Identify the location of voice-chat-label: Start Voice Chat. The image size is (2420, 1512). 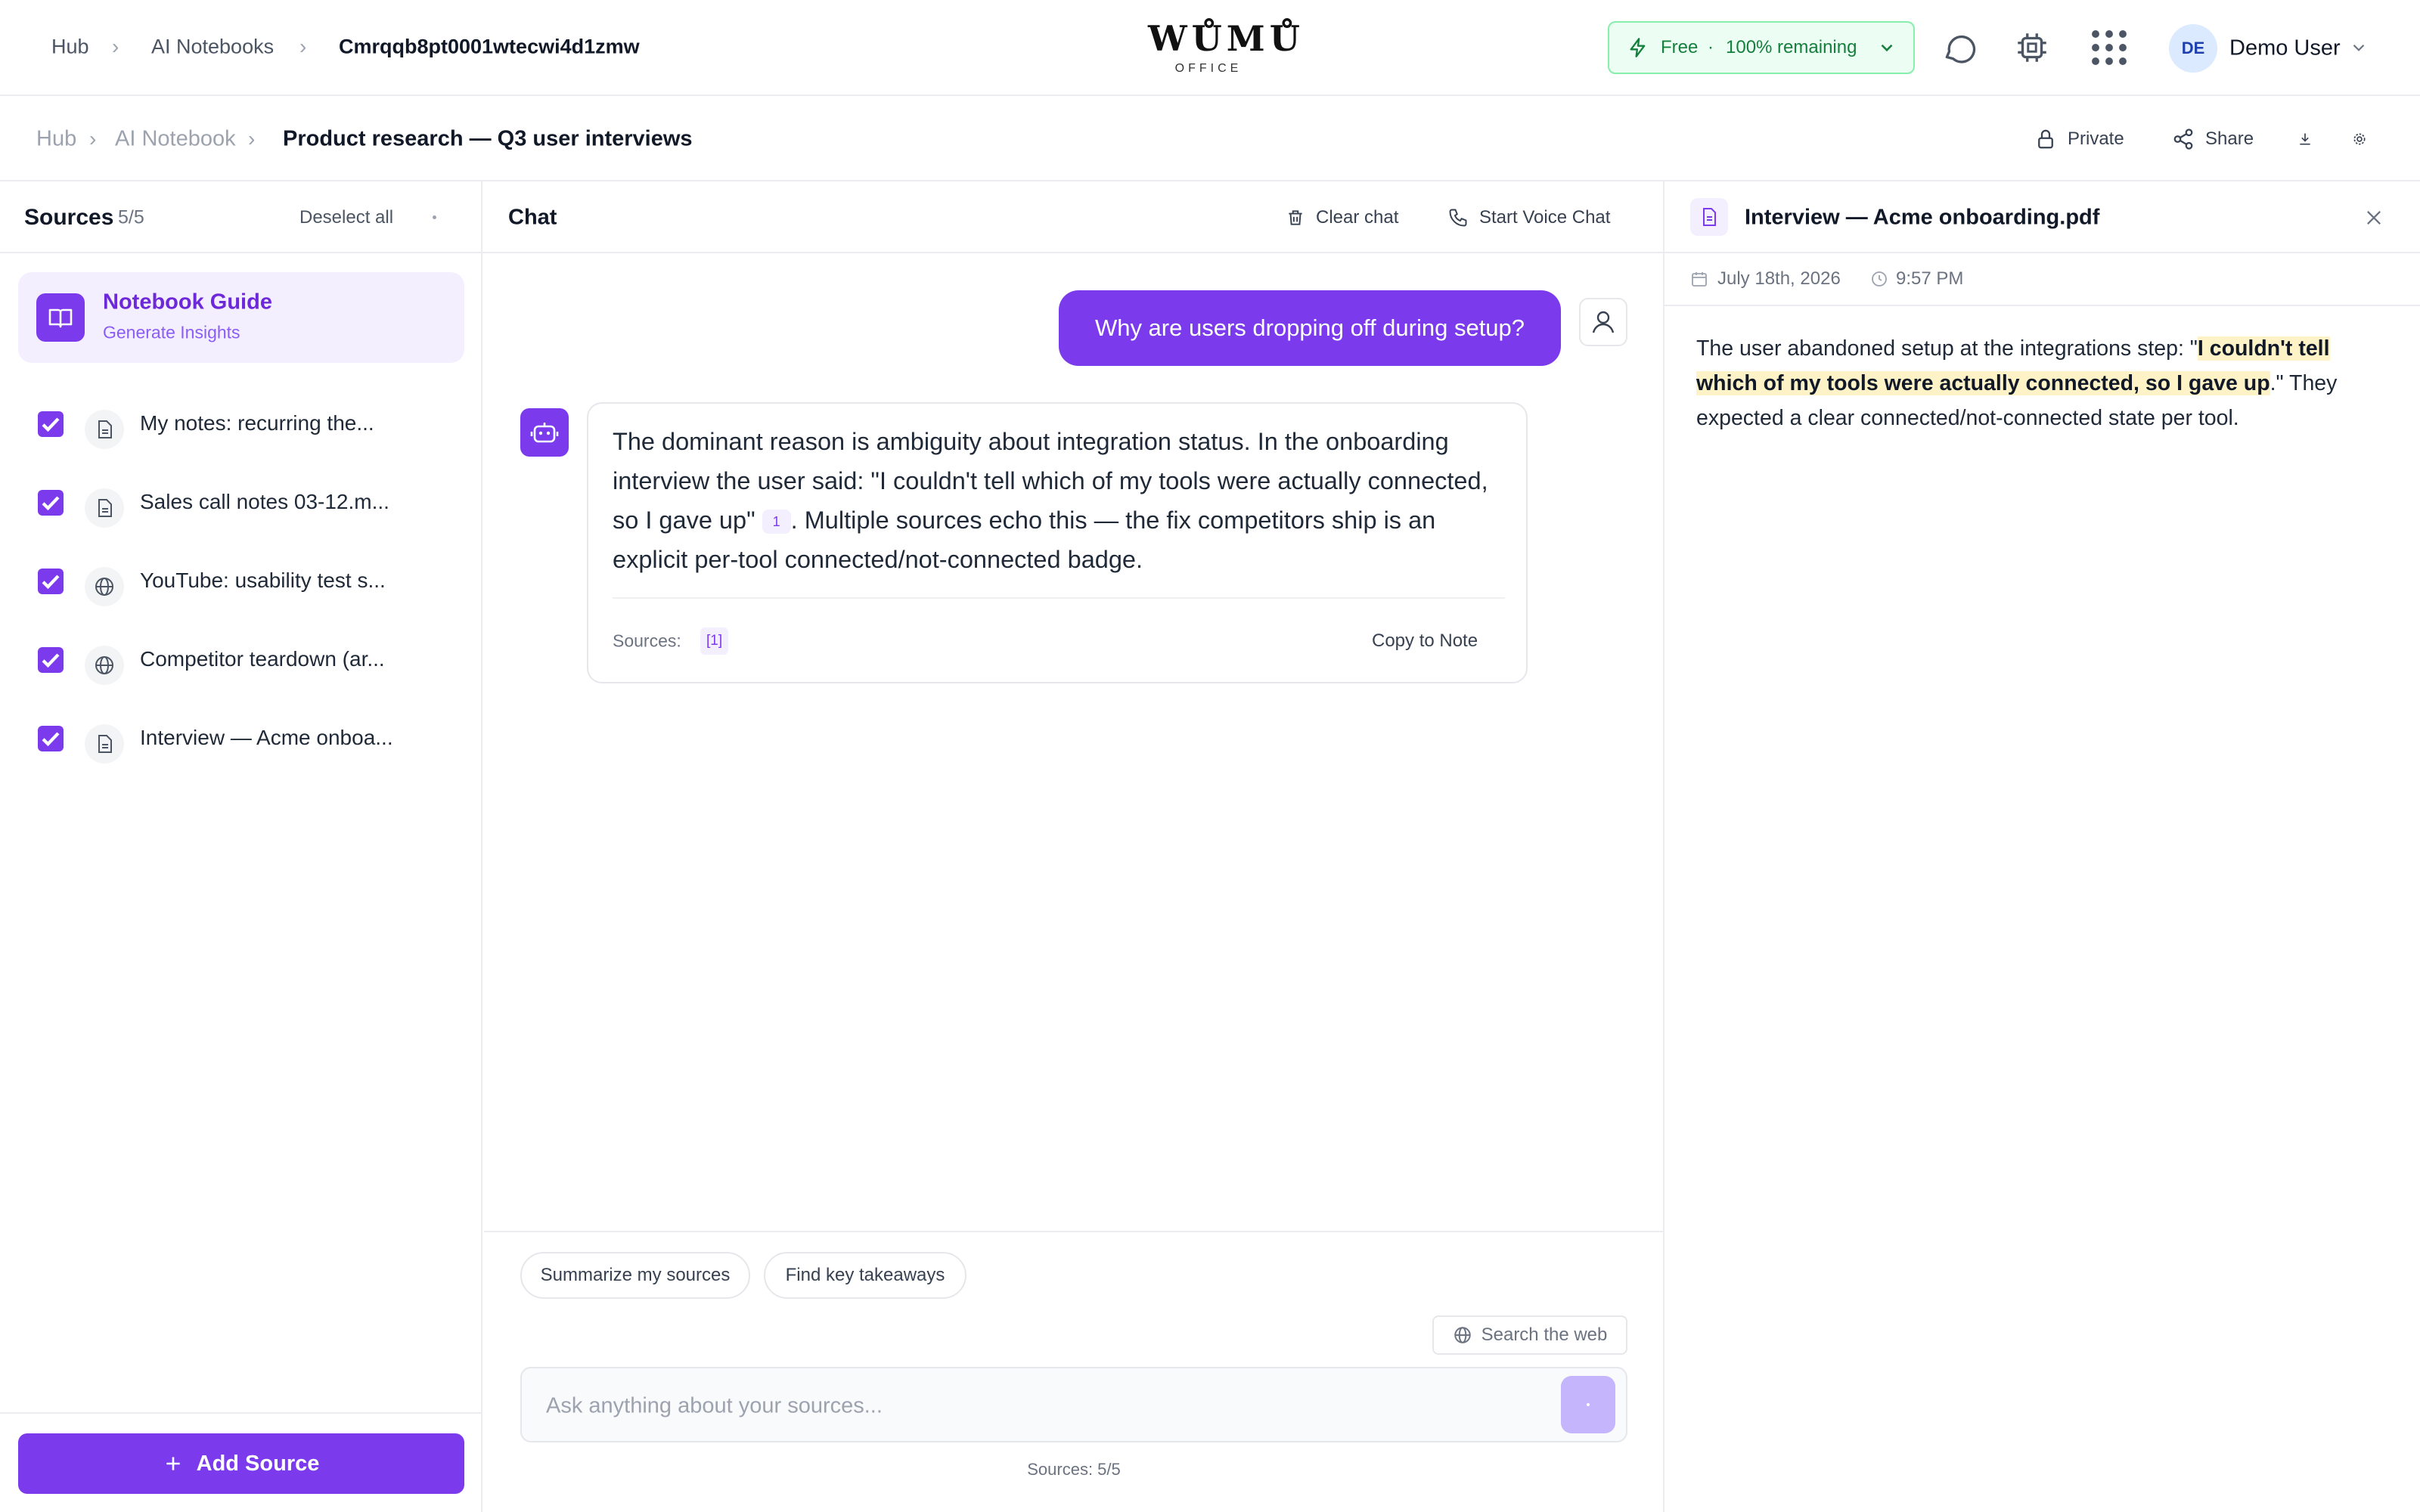
(1545, 217).